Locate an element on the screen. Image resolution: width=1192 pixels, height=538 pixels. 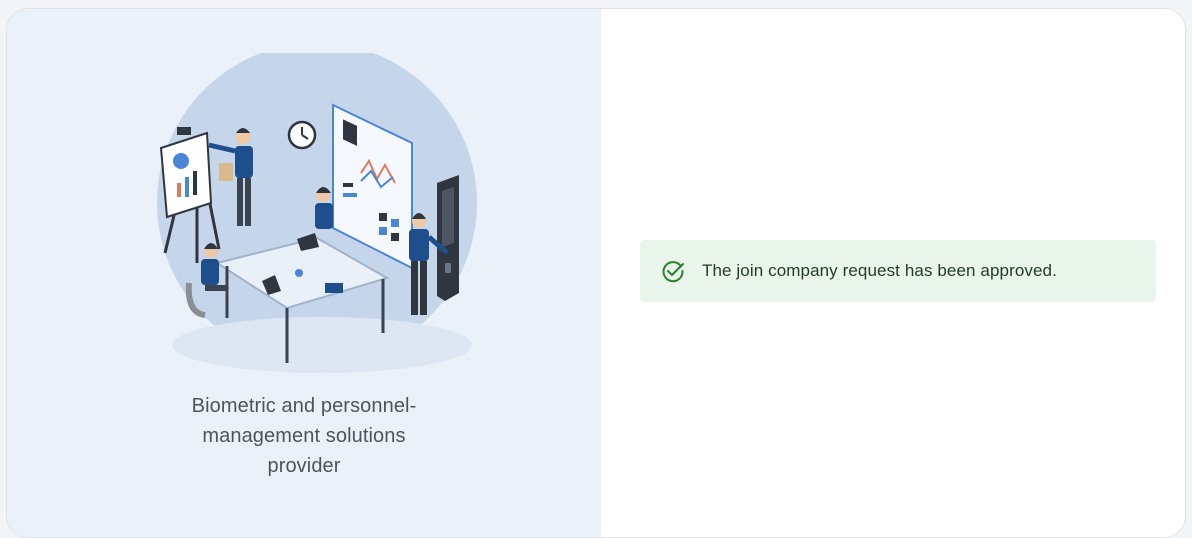
clock-icon is located at coordinates (302, 135).